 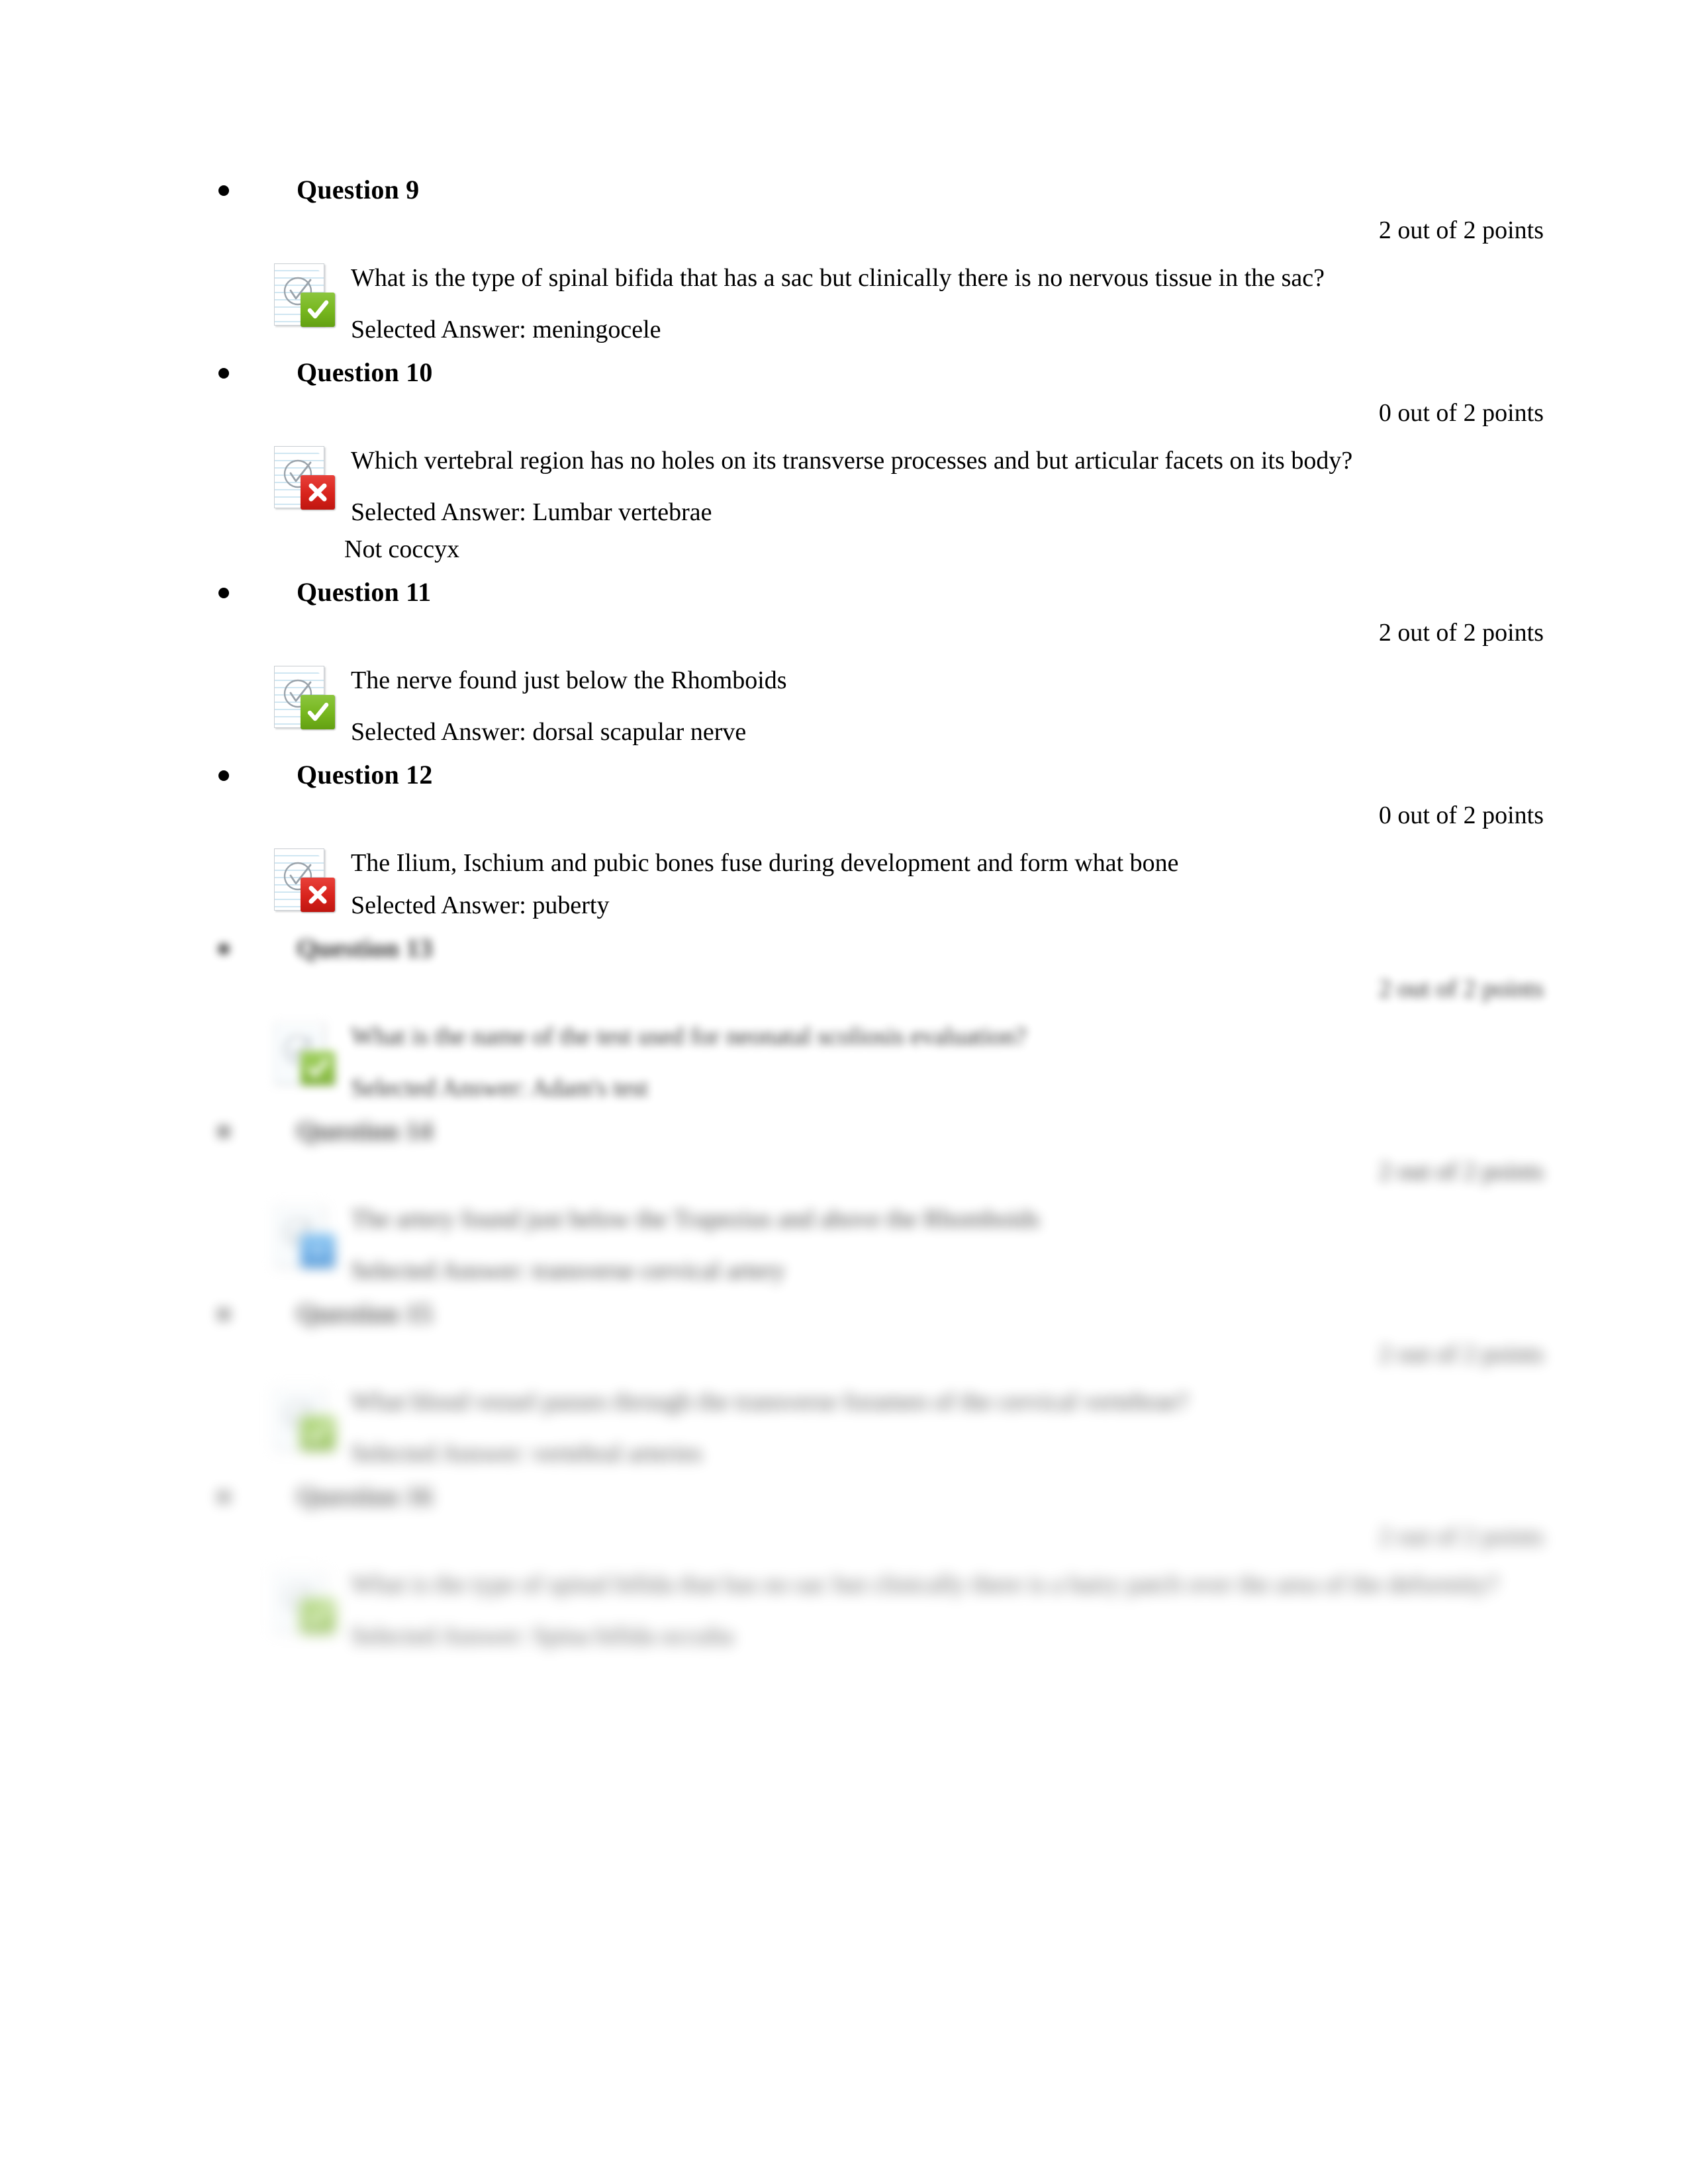 What do you see at coordinates (569, 680) in the screenshot?
I see `question-text: The nerve found just below the Rhomboids` at bounding box center [569, 680].